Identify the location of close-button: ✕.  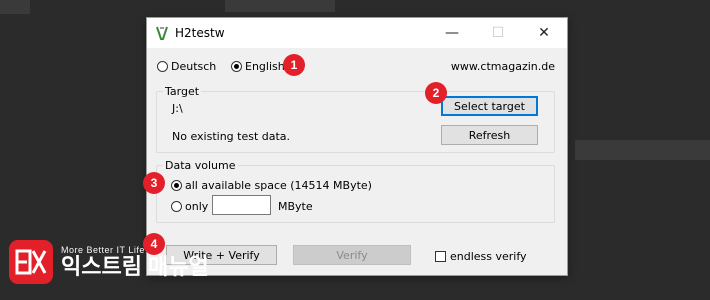
(544, 33).